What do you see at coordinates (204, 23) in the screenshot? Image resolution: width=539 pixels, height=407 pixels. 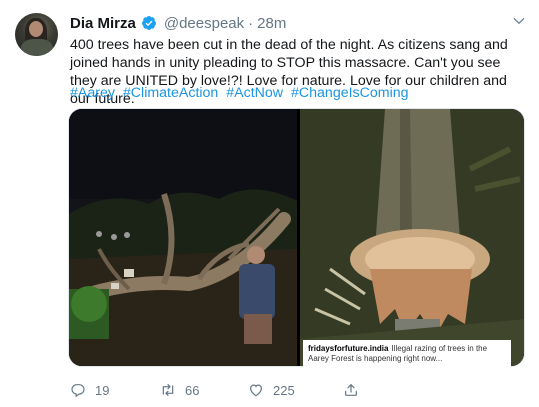 I see `author-handle: @deespeak` at bounding box center [204, 23].